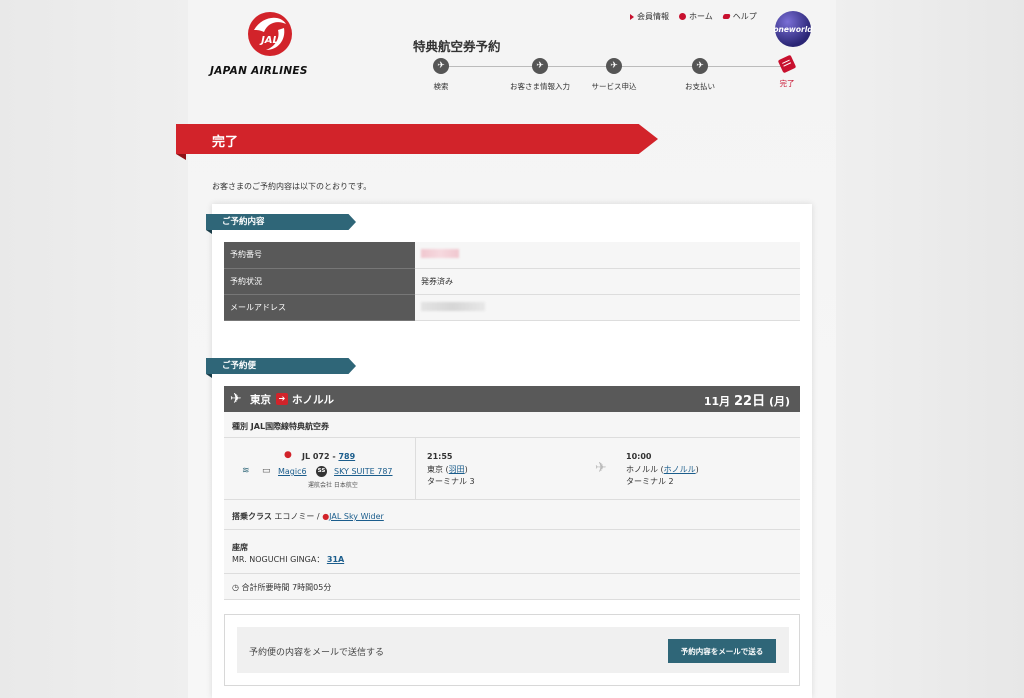 The width and height of the screenshot is (1024, 698). I want to click on destination-city: ホノルル, so click(313, 400).